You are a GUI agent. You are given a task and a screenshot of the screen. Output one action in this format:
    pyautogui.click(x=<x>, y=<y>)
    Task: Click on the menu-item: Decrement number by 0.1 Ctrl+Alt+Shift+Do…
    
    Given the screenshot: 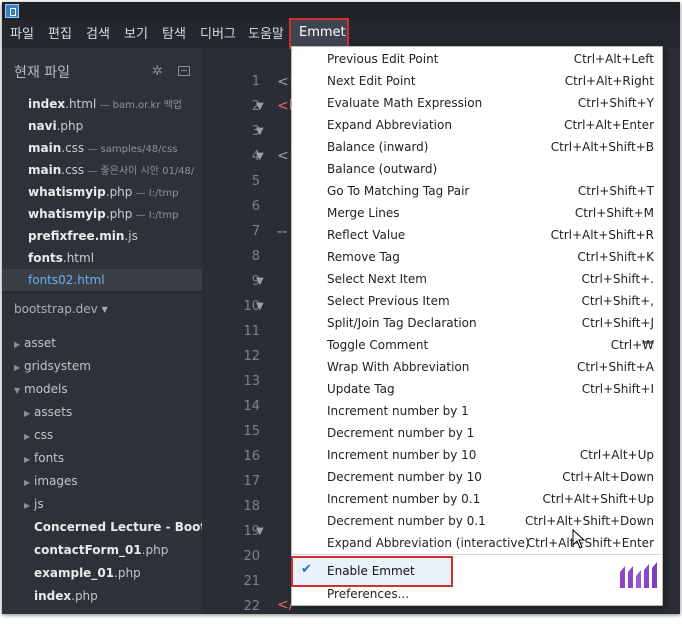 What is the action you would take?
    pyautogui.click(x=477, y=521)
    